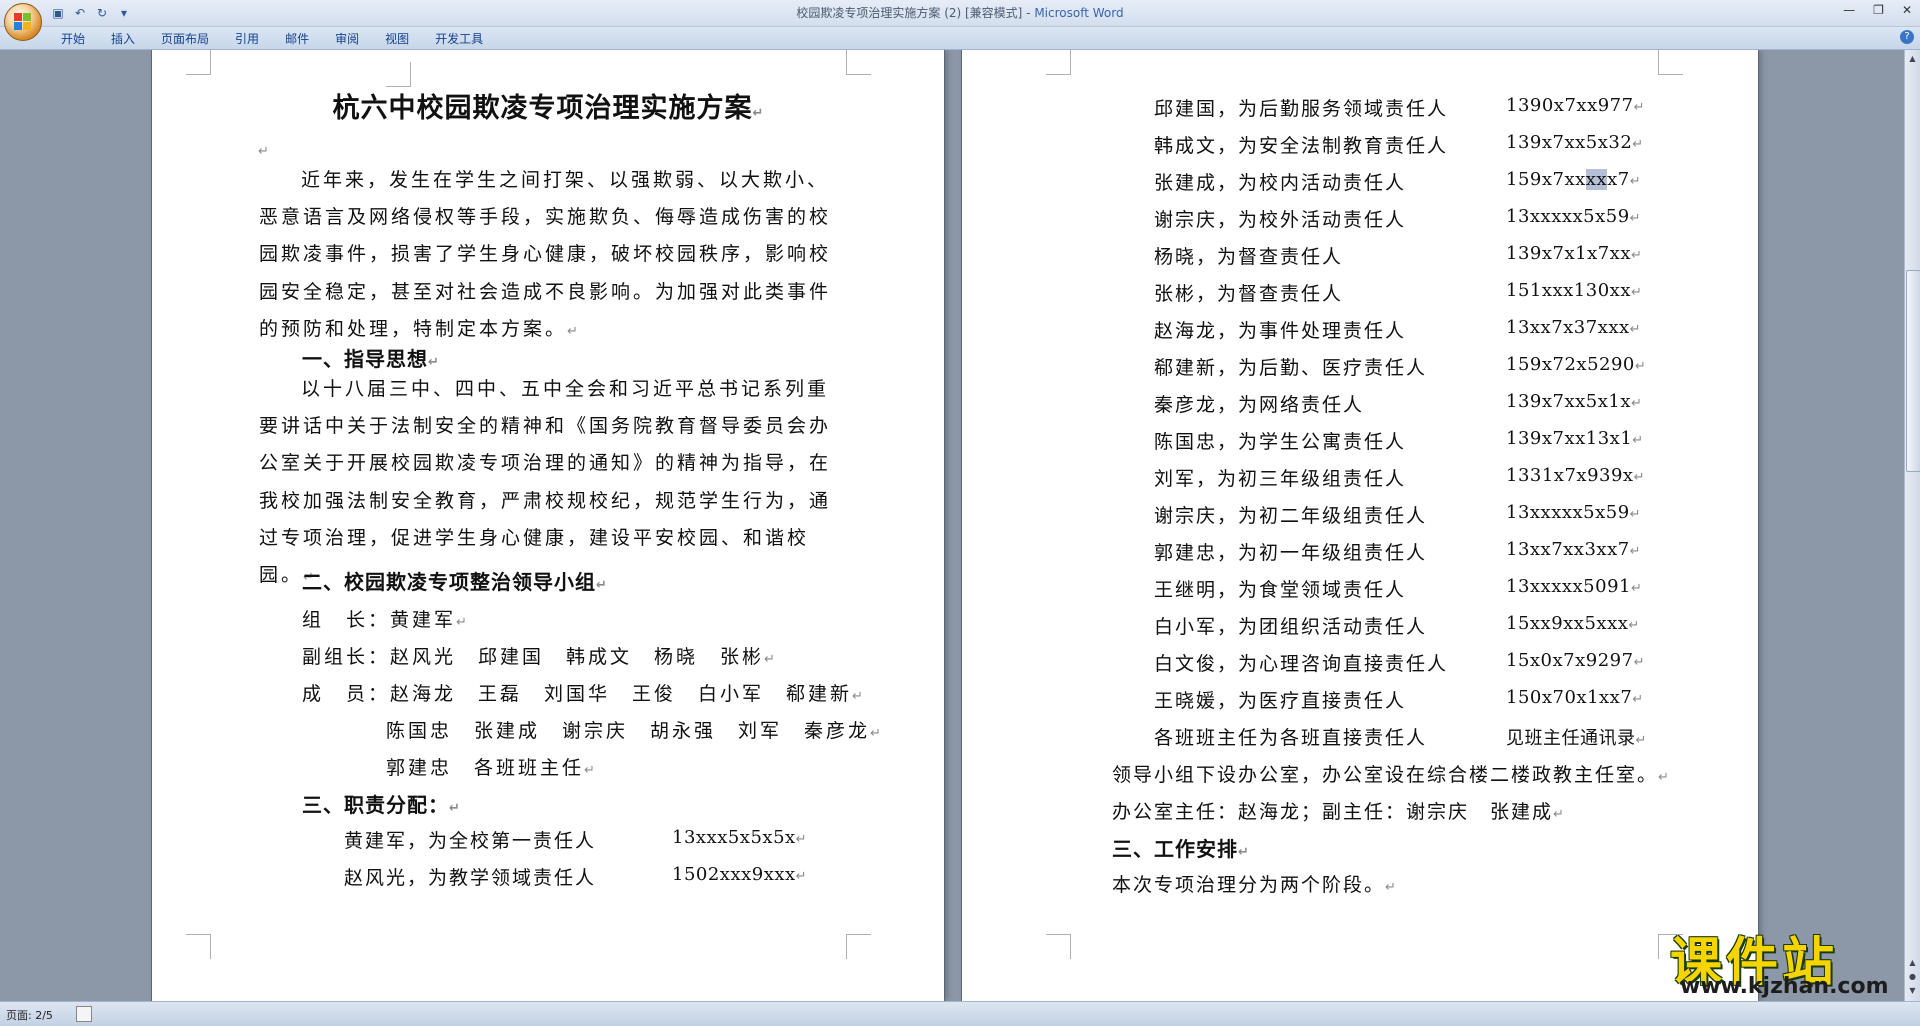 This screenshot has height=1026, width=1920. I want to click on office-director-line: 办公室主任：赵海龙；副主任：谢宗庆 张建成↵, so click(1338, 812).